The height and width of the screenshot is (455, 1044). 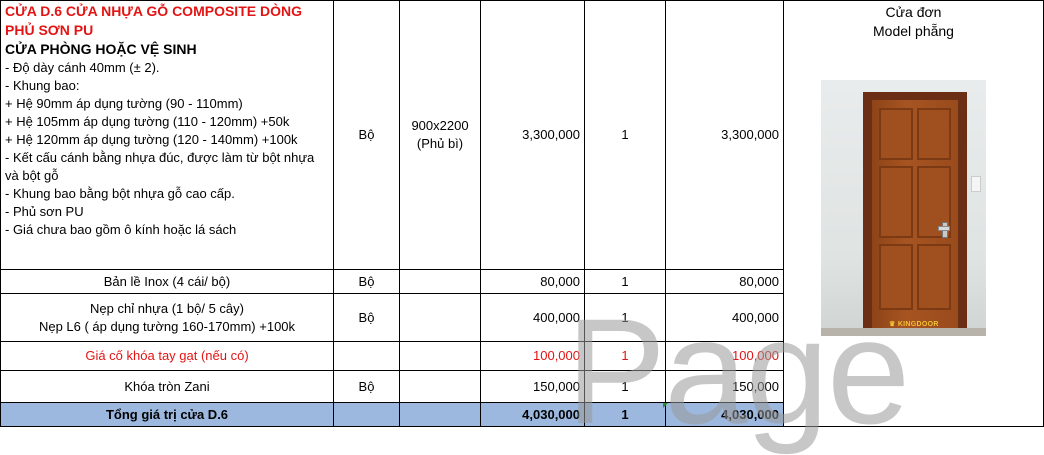 What do you see at coordinates (167, 308) in the screenshot?
I see `item-name-line: Nẹp chỉ nhựa (1 bộ/ 5 cây)` at bounding box center [167, 308].